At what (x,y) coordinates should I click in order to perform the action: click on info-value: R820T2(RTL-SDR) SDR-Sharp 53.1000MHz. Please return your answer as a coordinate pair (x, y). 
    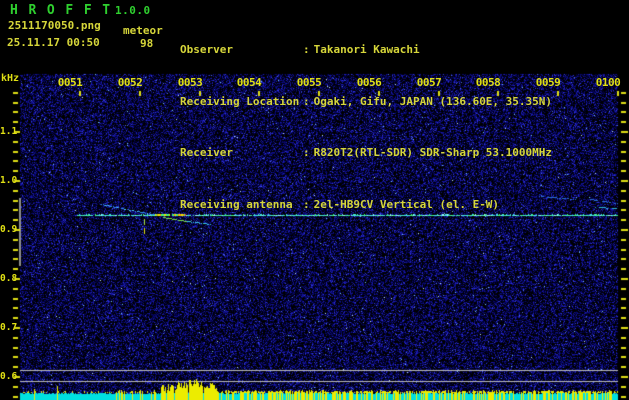
    Looking at the image, I should click on (433, 153).